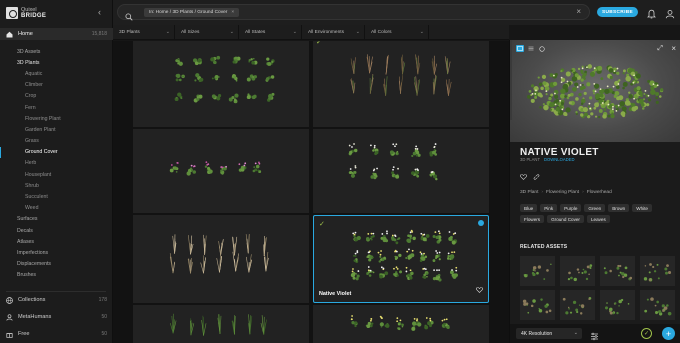 The image size is (680, 343). Describe the element at coordinates (24, 334) in the screenshot. I see `sidebar-item-free-label: Free` at that location.